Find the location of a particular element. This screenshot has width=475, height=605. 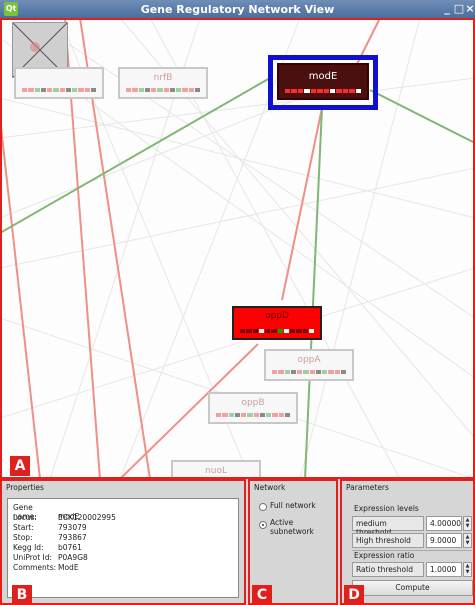

expression-levels-label: Expression levels is located at coordinates (386, 508).